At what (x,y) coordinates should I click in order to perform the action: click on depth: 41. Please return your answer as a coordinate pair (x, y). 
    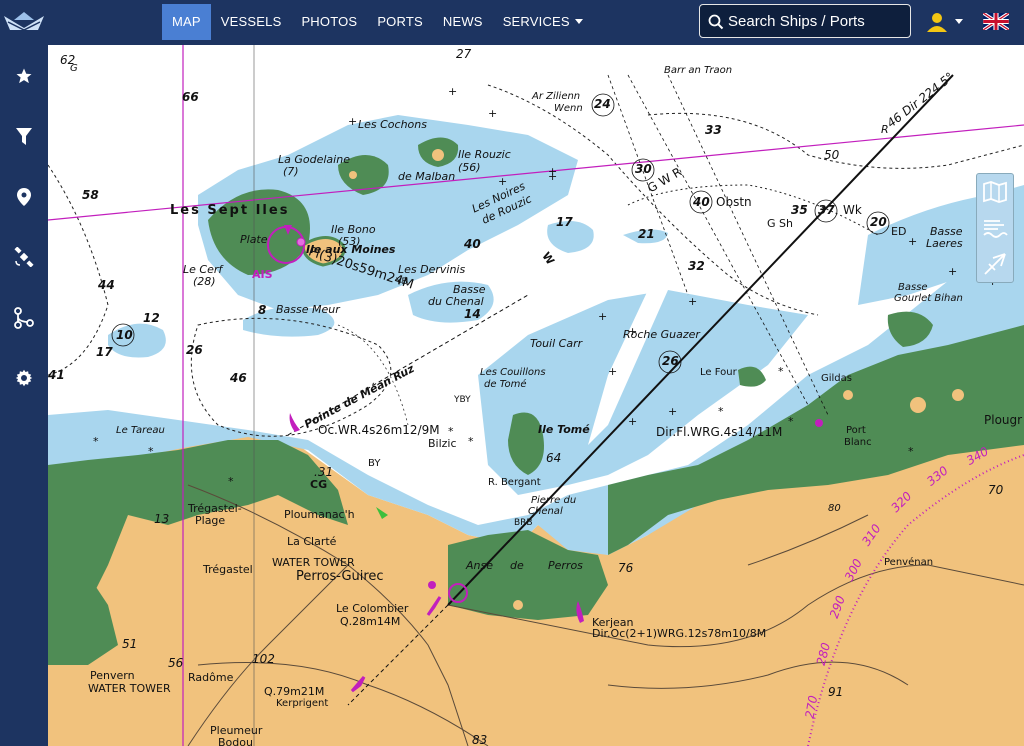
    Looking at the image, I should click on (56, 375).